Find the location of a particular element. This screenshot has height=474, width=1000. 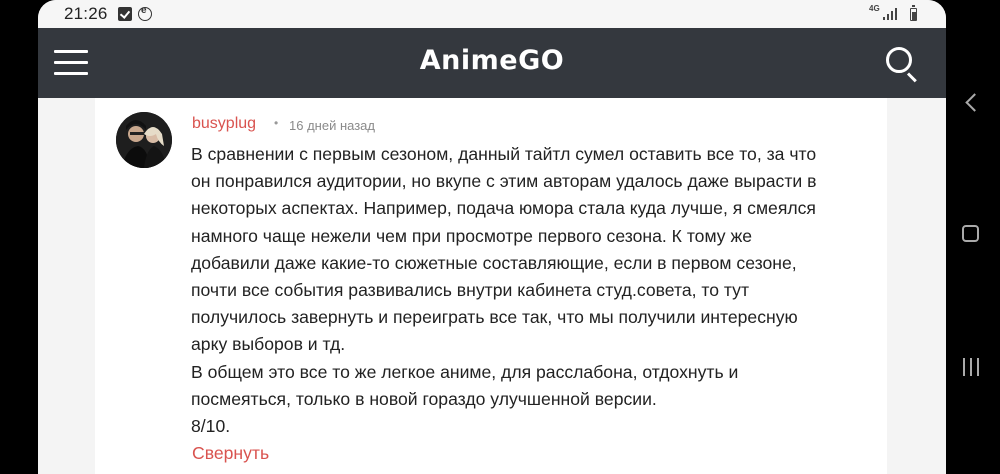

status-time: 21:26 is located at coordinates (86, 13).